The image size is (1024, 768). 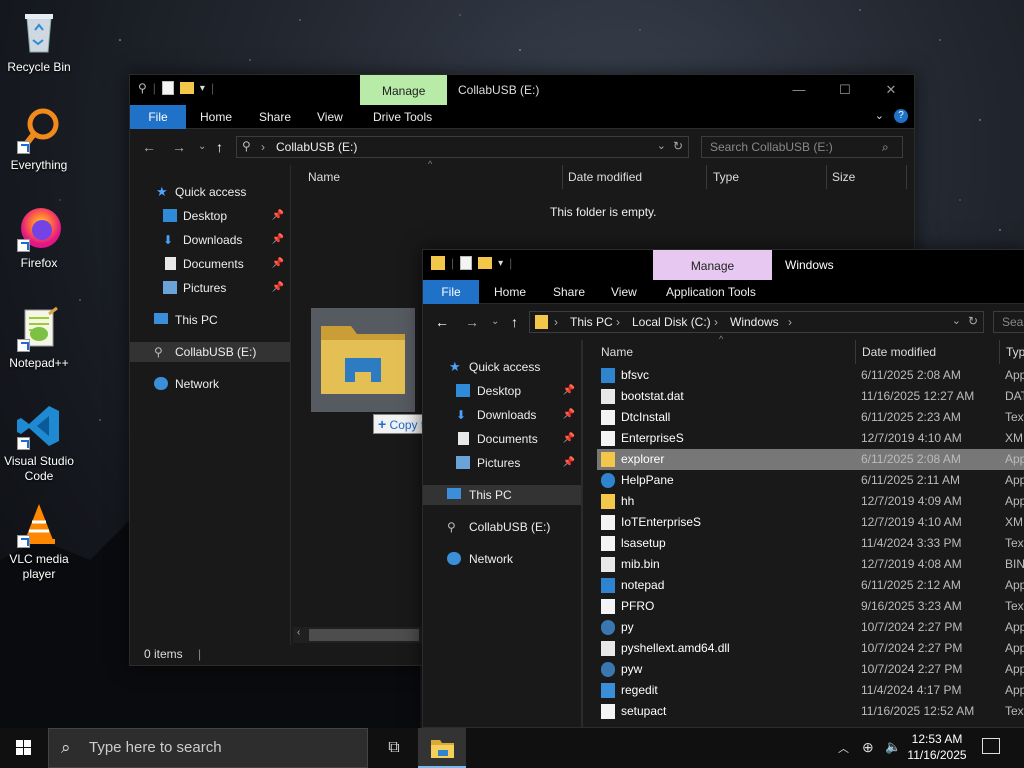 I want to click on back-icon: ←, so click(x=149, y=147).